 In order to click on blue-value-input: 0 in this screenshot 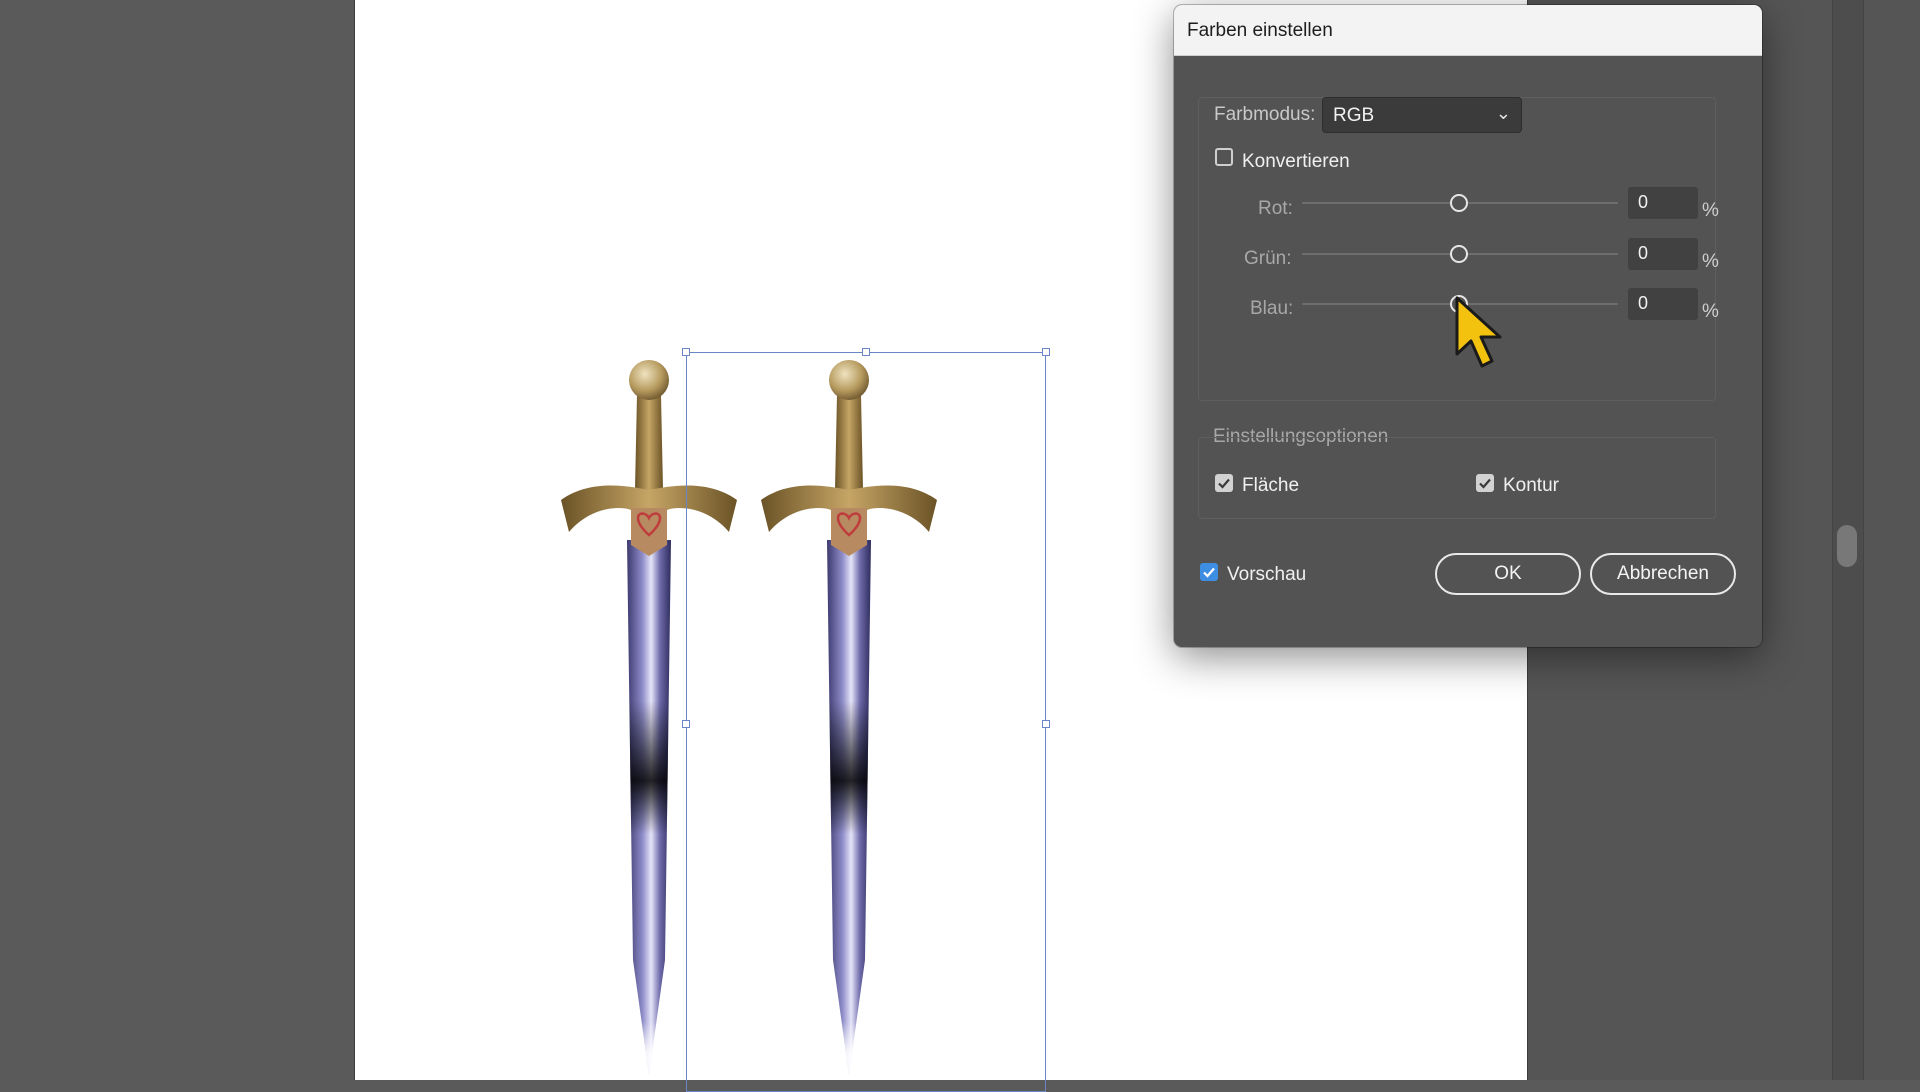, I will do `click(1663, 304)`.